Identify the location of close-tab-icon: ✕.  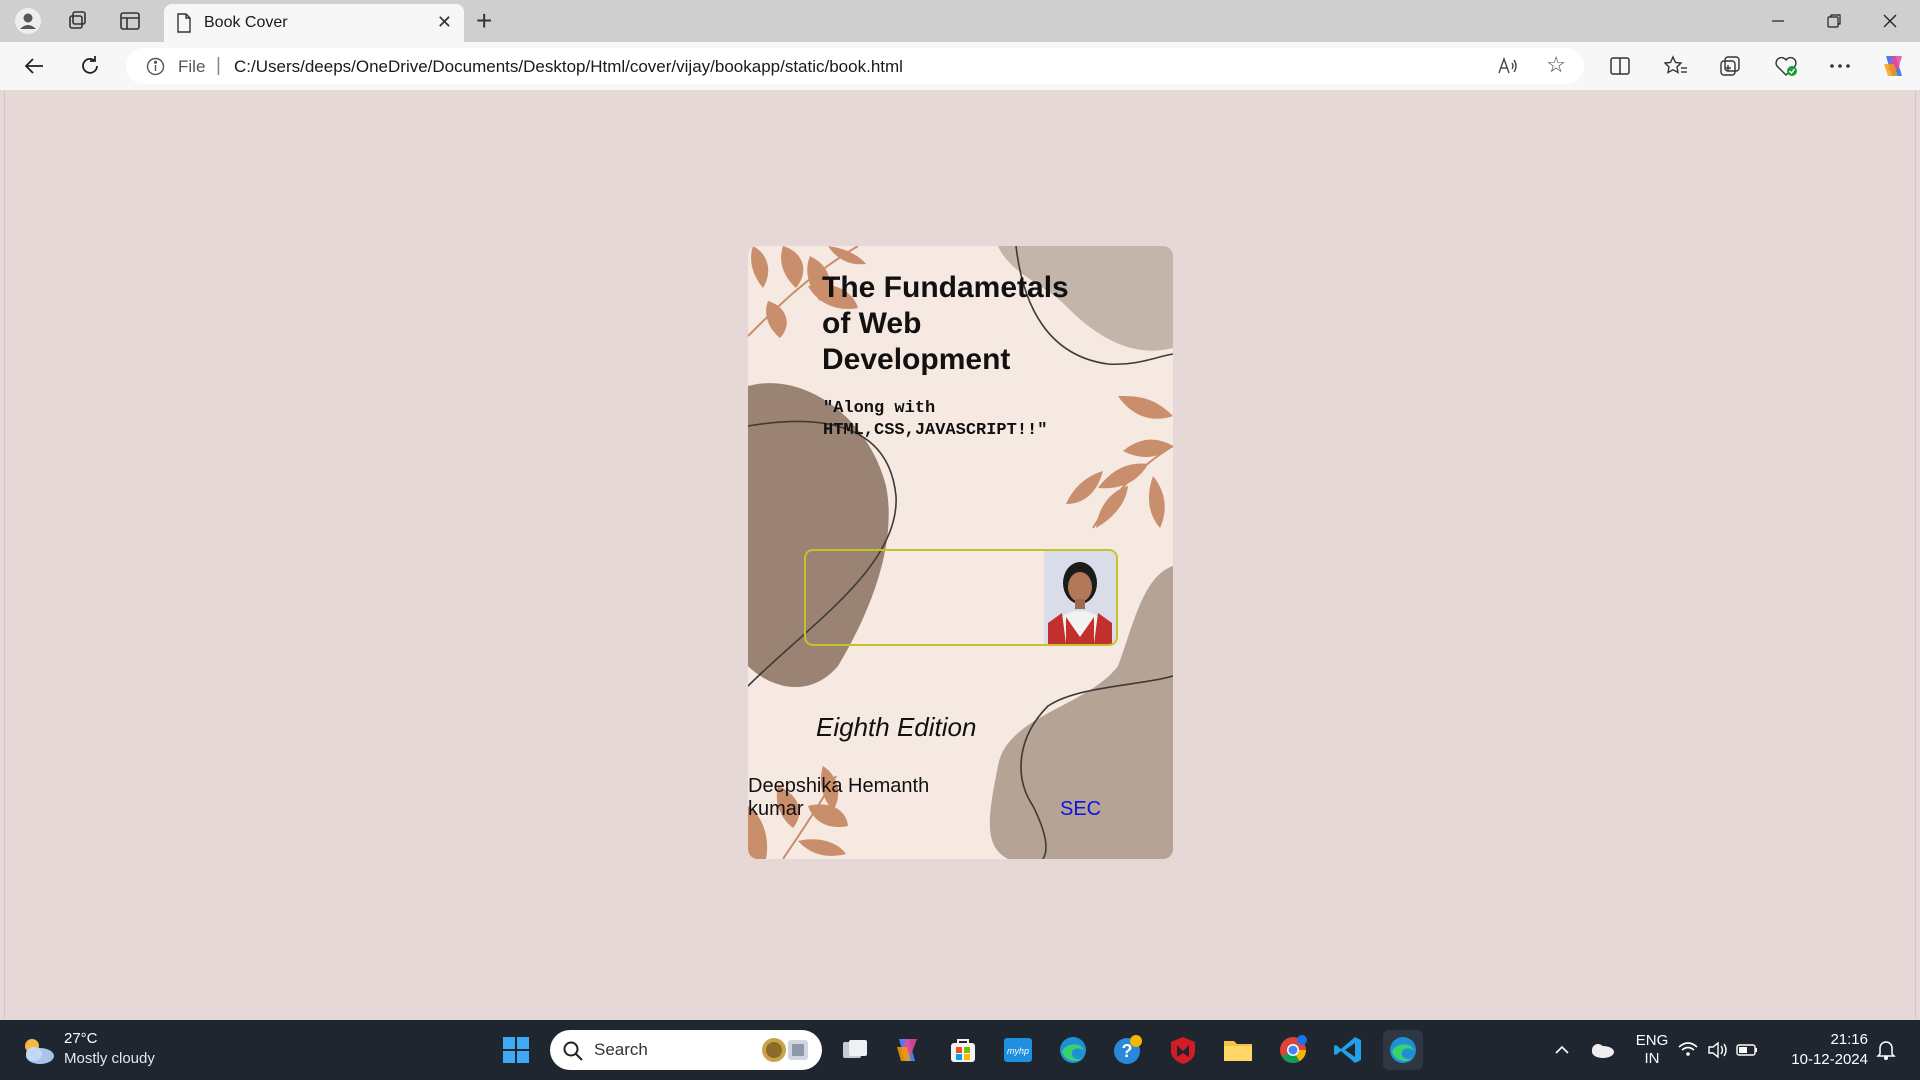
(444, 22).